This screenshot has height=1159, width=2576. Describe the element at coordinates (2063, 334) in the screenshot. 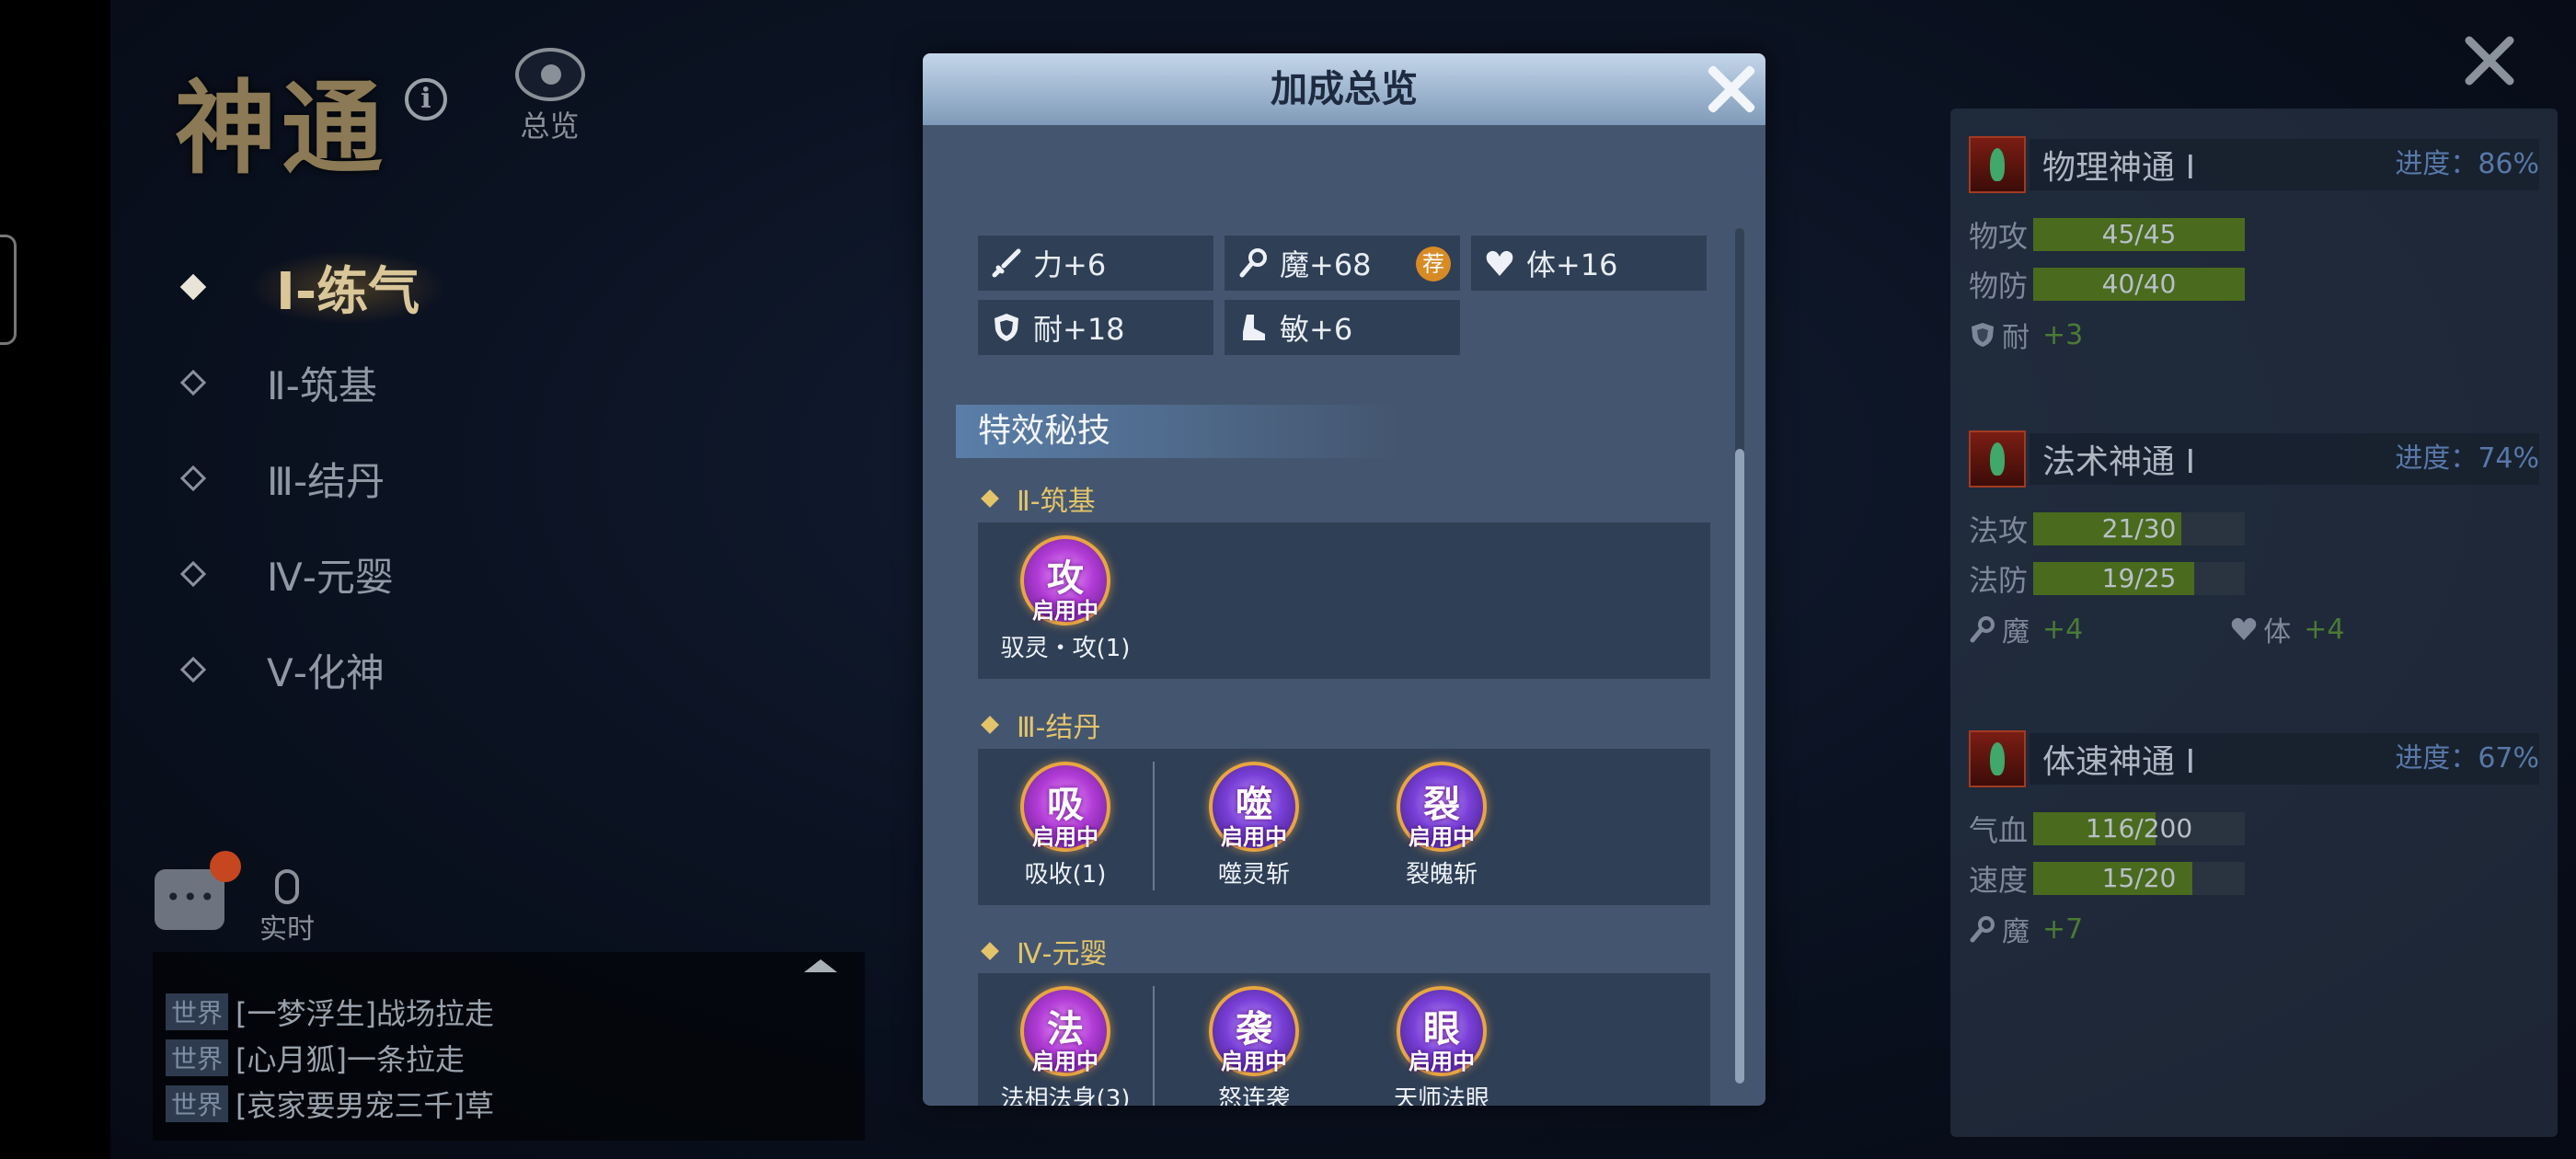

I see `bonus-value: +3` at that location.